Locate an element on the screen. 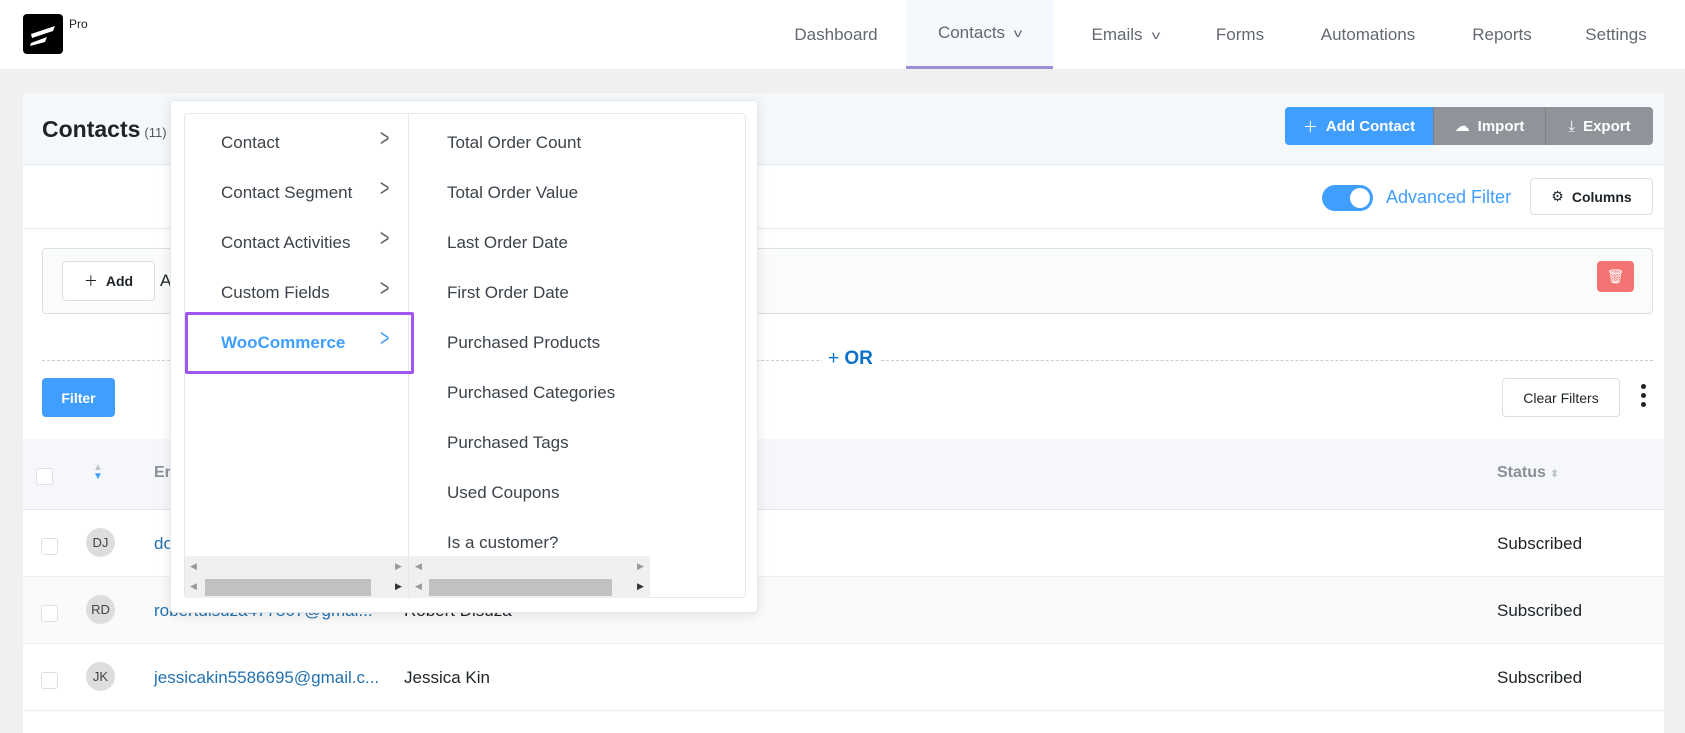 The width and height of the screenshot is (1685, 733). select-all-checkbox is located at coordinates (44, 476).